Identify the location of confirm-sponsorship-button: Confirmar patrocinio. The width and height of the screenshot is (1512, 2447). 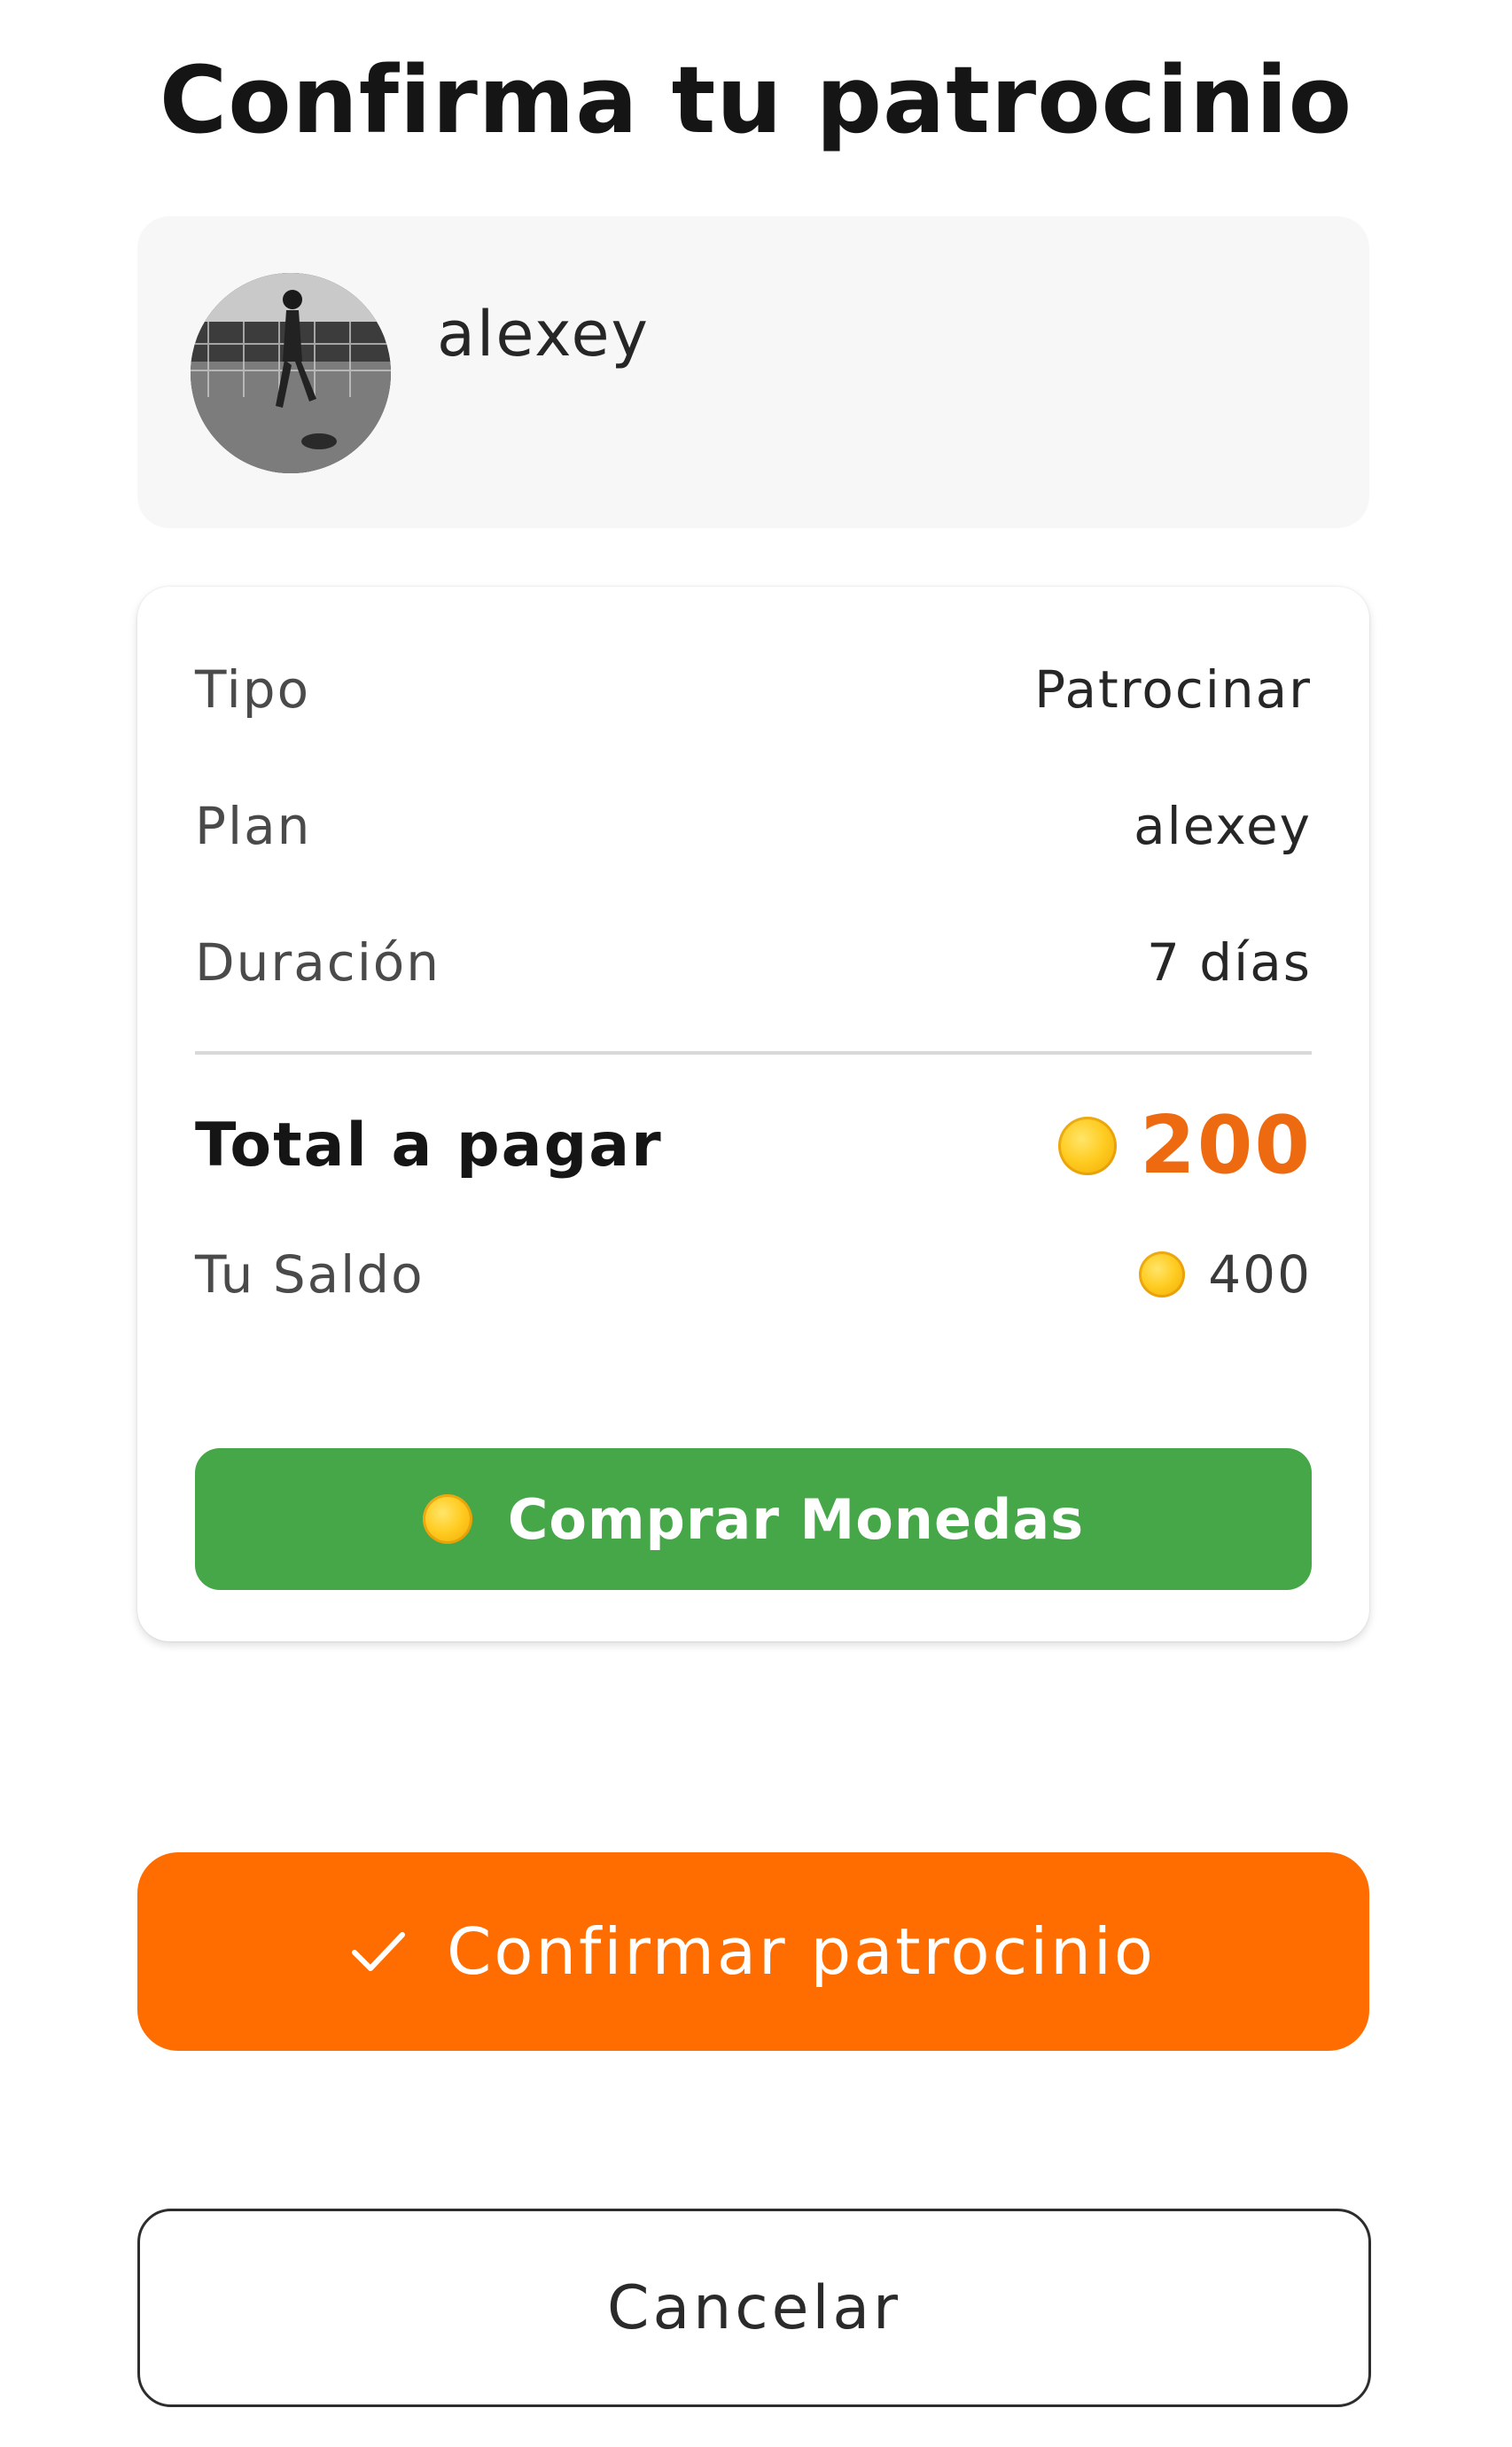
(753, 1951).